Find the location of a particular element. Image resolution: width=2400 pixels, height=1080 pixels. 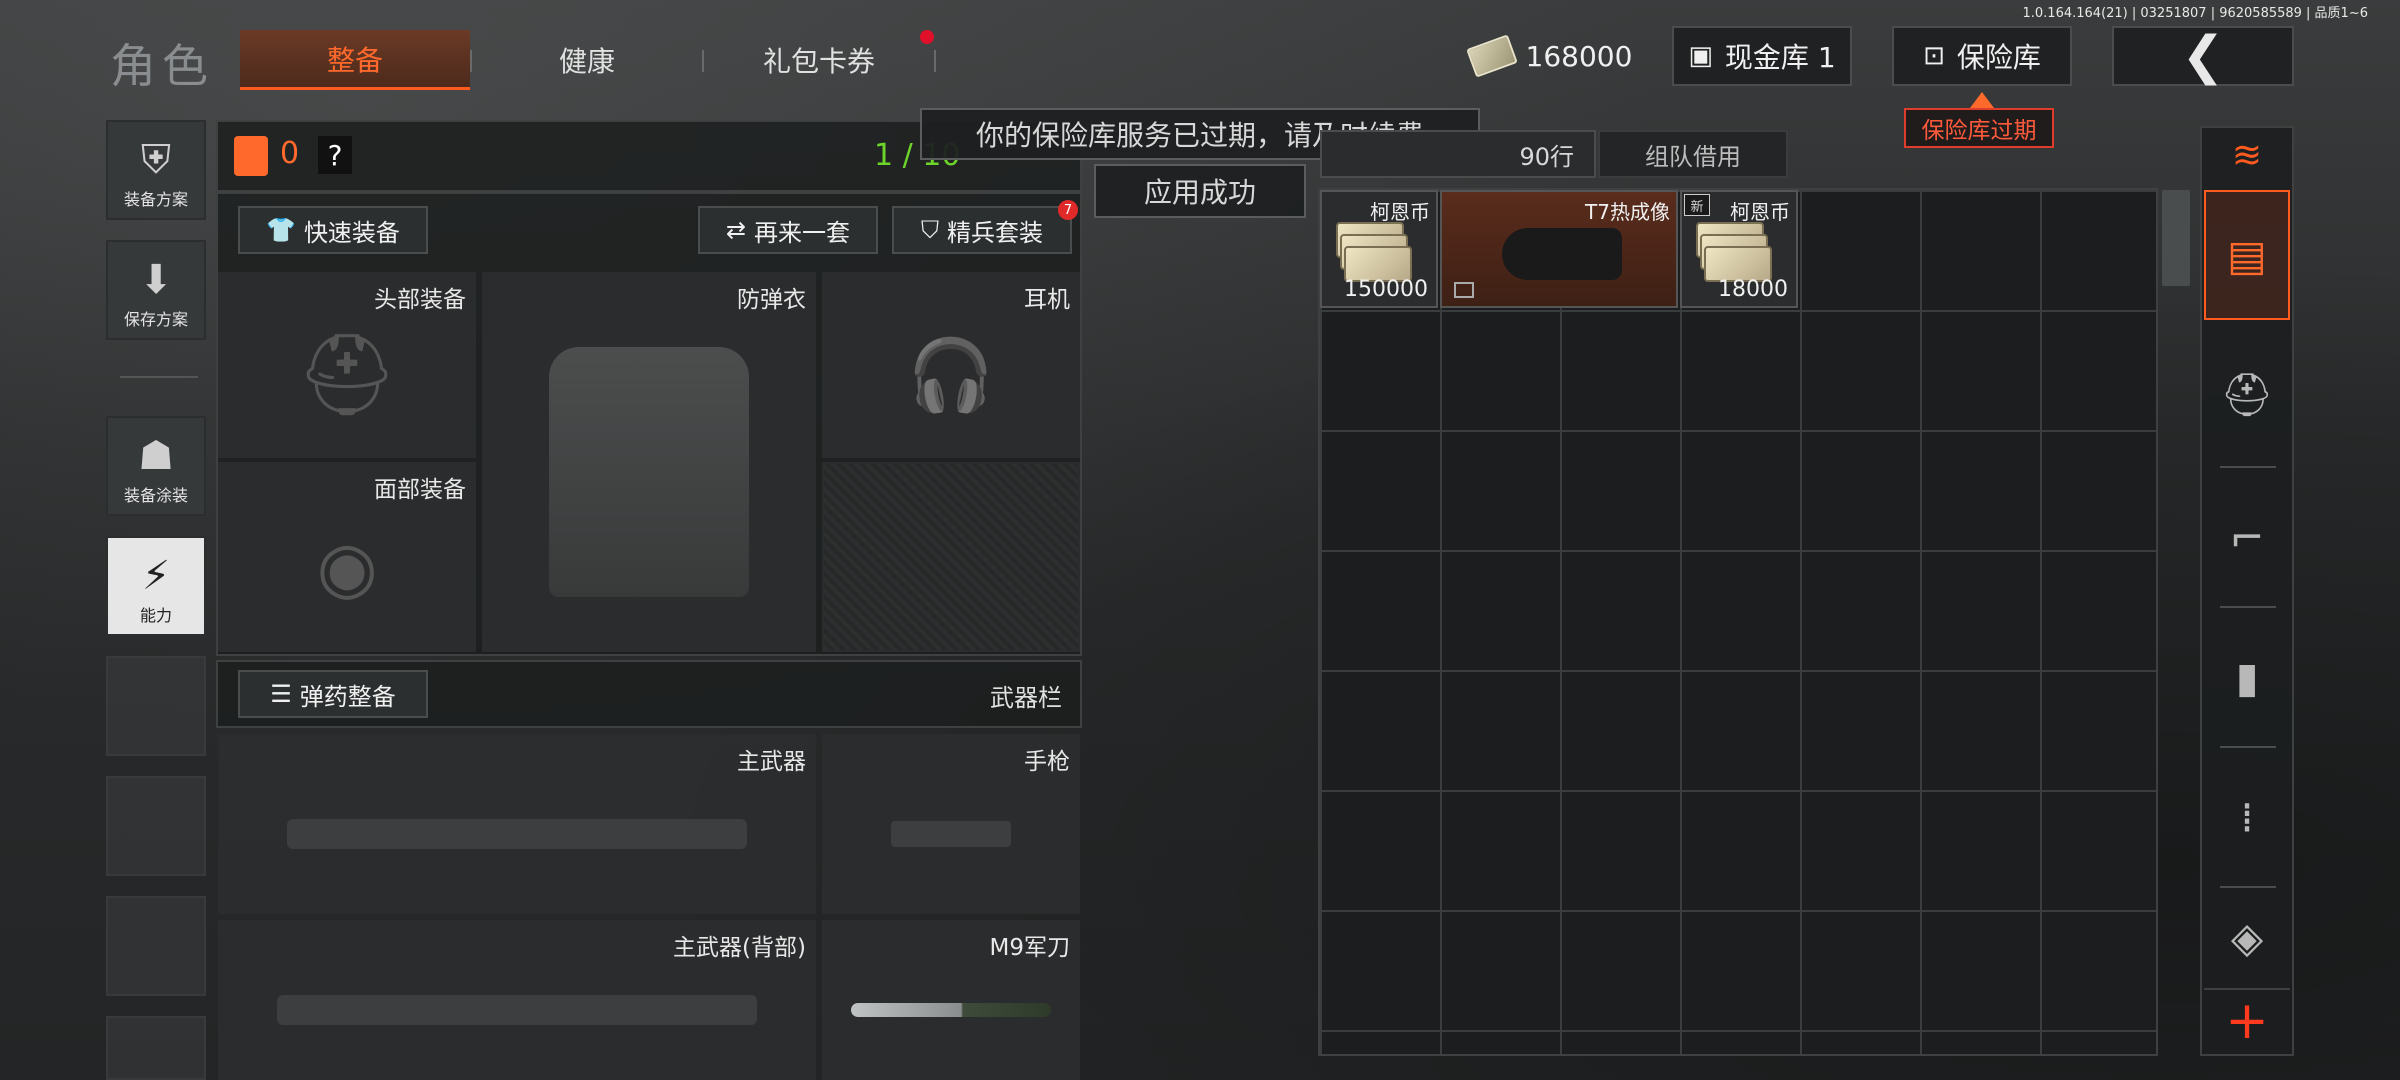

tab-team-borrow: 组队借用 is located at coordinates (1693, 154).